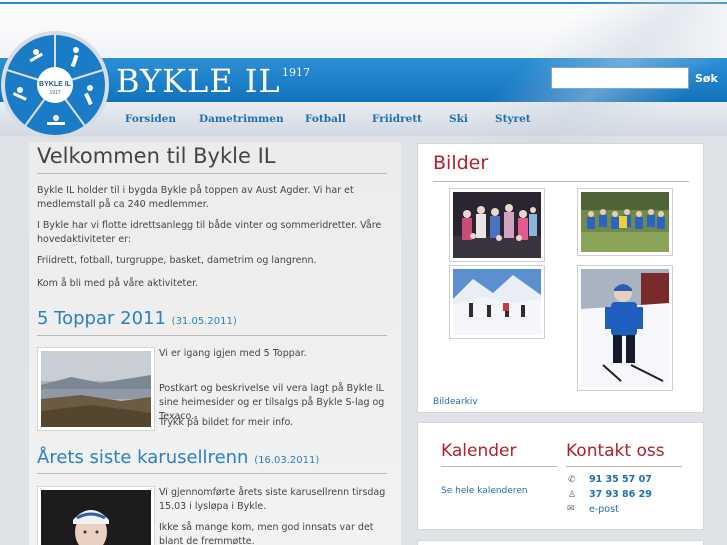  I want to click on article-title: Årets siste karusellrenn (16.03.2011), so click(178, 457).